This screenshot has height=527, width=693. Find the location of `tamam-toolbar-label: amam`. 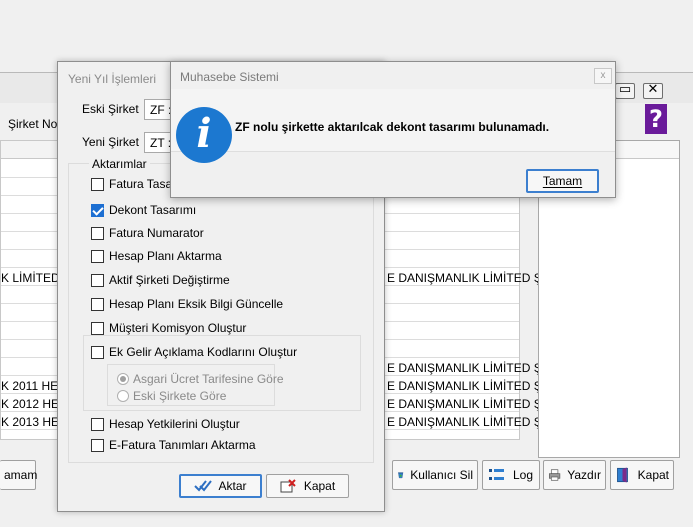

tamam-toolbar-label: amam is located at coordinates (21, 475).